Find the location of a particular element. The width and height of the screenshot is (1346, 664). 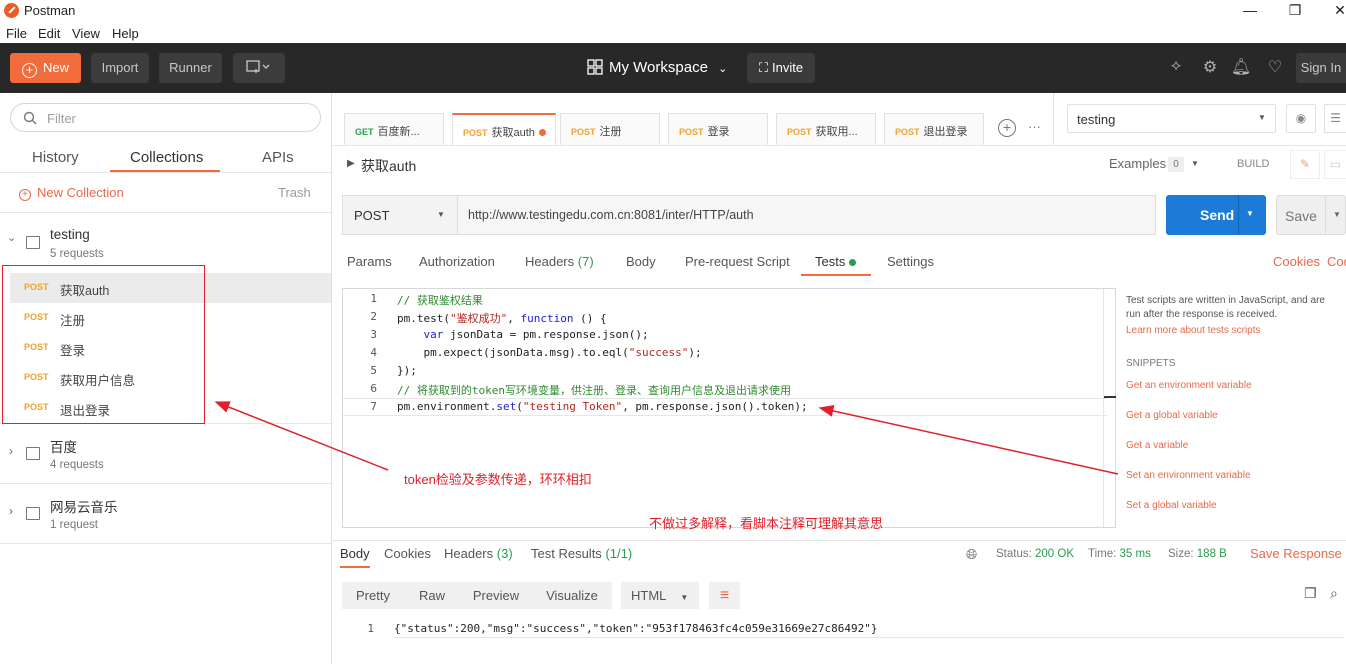

view-raw-button: Raw is located at coordinates (432, 595).